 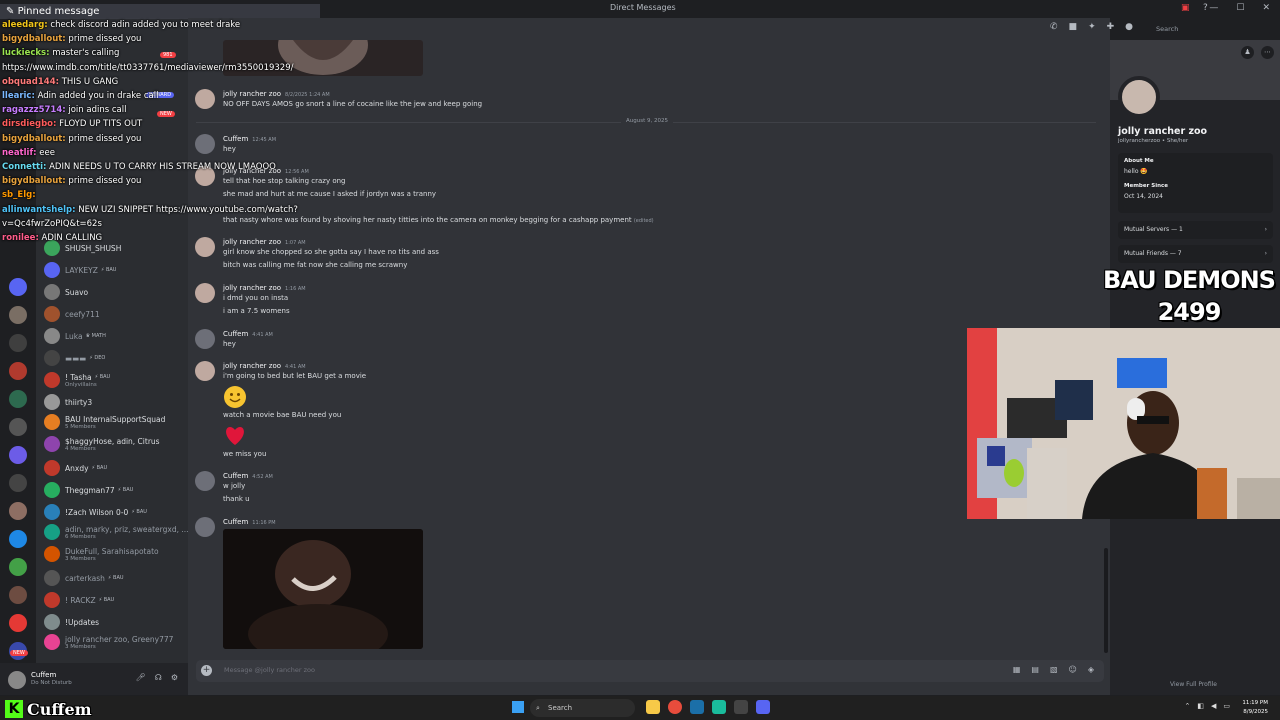 What do you see at coordinates (114, 642) in the screenshot?
I see `dm-list-item: jolly rancher zoo, Greeny777 3 Members` at bounding box center [114, 642].